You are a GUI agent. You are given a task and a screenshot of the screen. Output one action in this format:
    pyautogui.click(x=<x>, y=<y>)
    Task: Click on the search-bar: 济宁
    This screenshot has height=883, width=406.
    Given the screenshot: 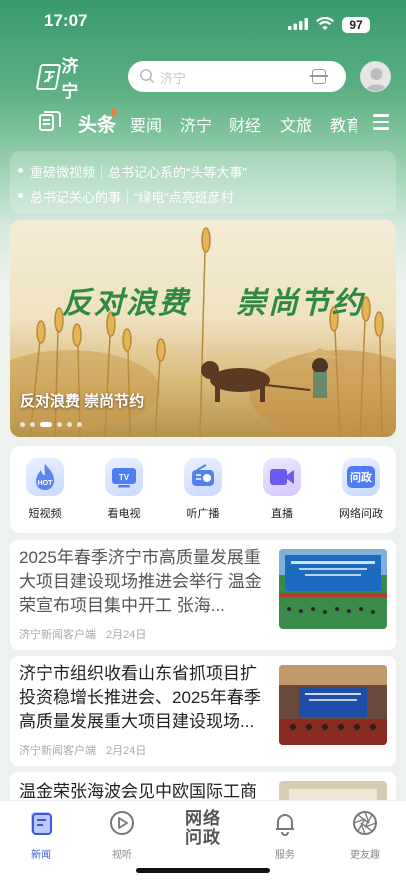 What is the action you would take?
    pyautogui.click(x=237, y=76)
    